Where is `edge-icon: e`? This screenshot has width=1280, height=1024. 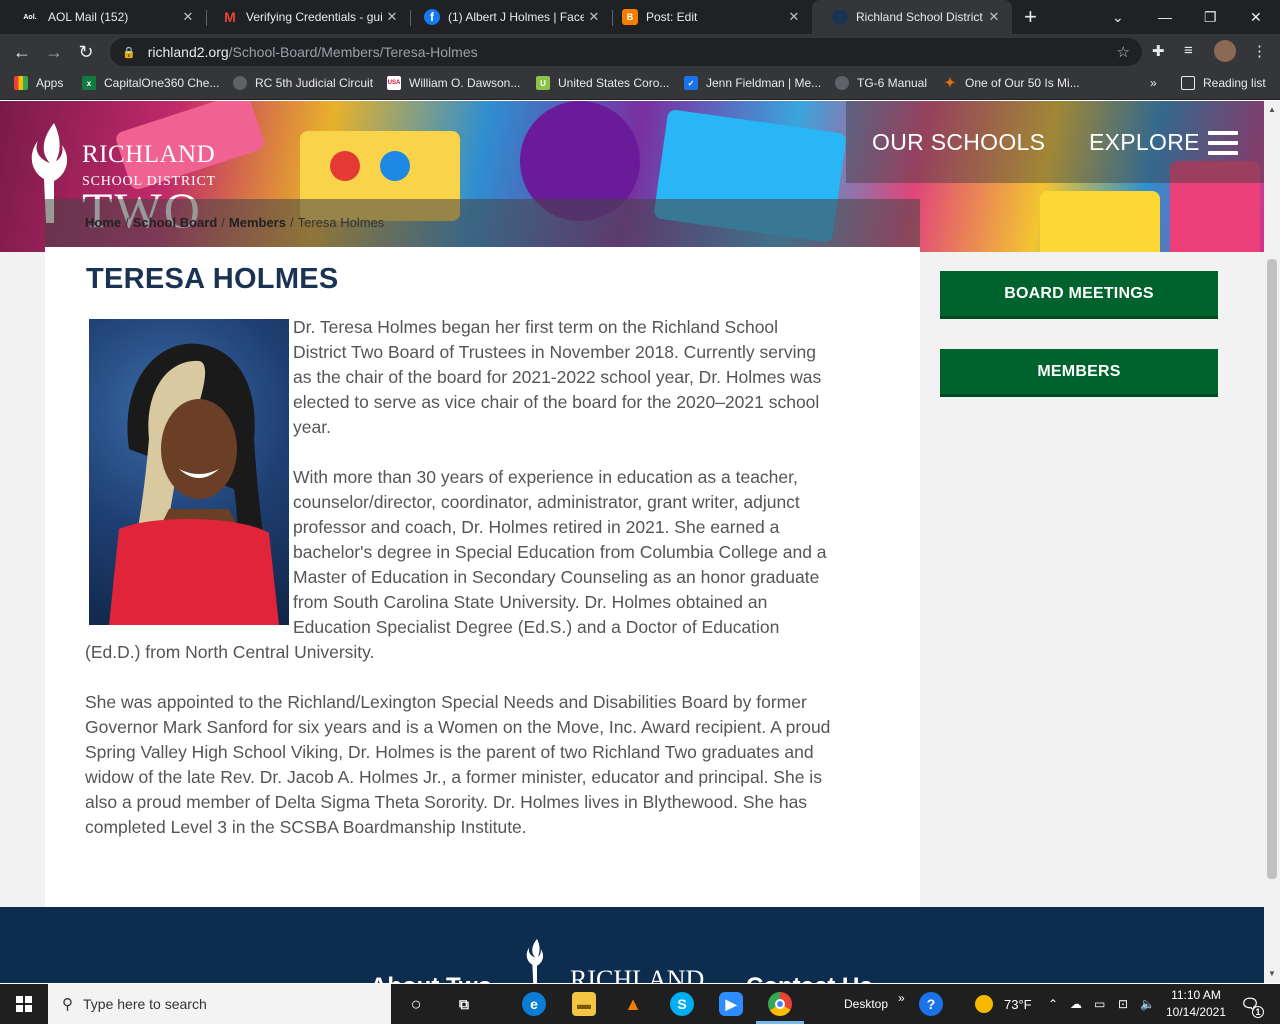
edge-icon: e is located at coordinates (534, 1004).